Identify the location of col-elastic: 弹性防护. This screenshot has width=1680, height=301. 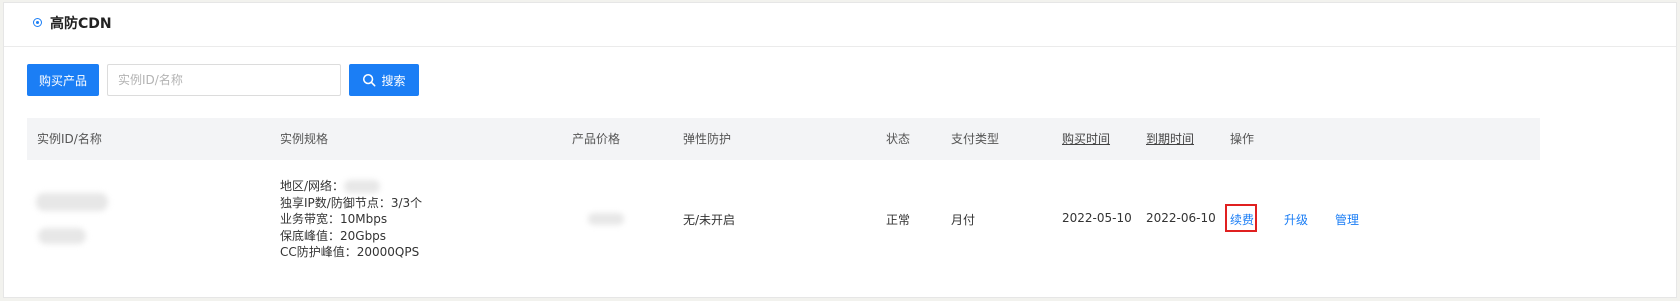
(707, 139).